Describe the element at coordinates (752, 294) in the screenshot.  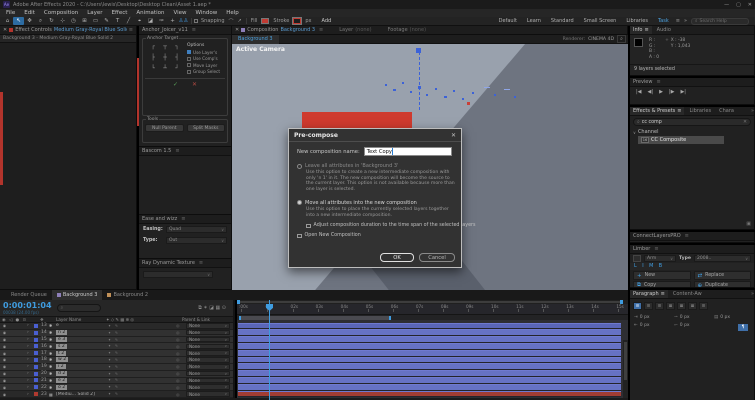
I see `tab-overflow-icon: »` at that location.